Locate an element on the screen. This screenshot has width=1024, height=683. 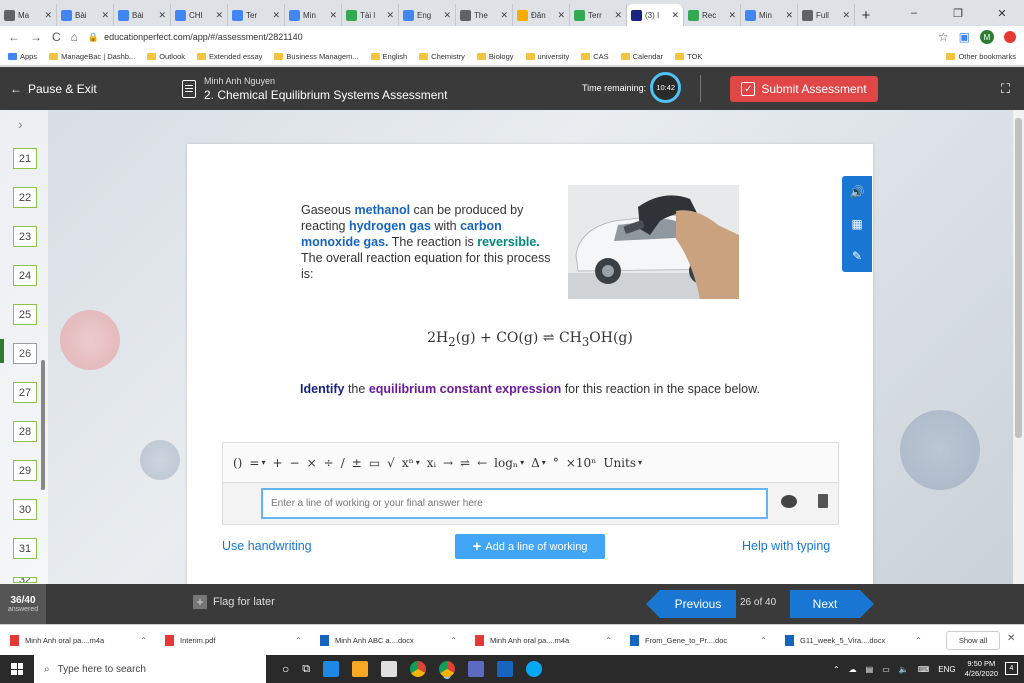
use-handwriting-link: Use handwriting is located at coordinates (267, 546).